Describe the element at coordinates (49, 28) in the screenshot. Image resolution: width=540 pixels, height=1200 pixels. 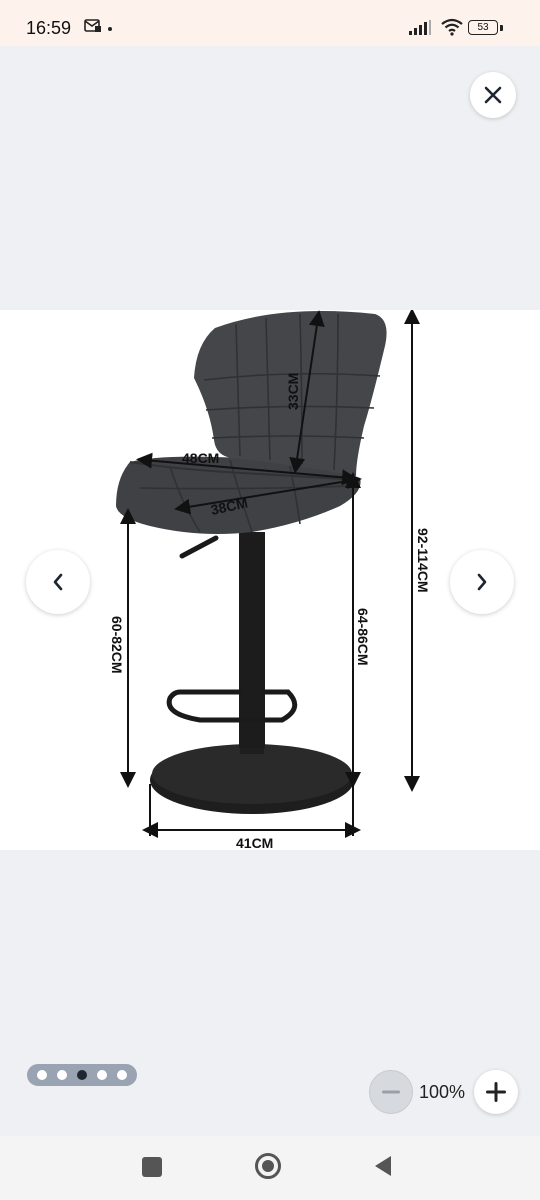
I see `status-time: 16:59` at that location.